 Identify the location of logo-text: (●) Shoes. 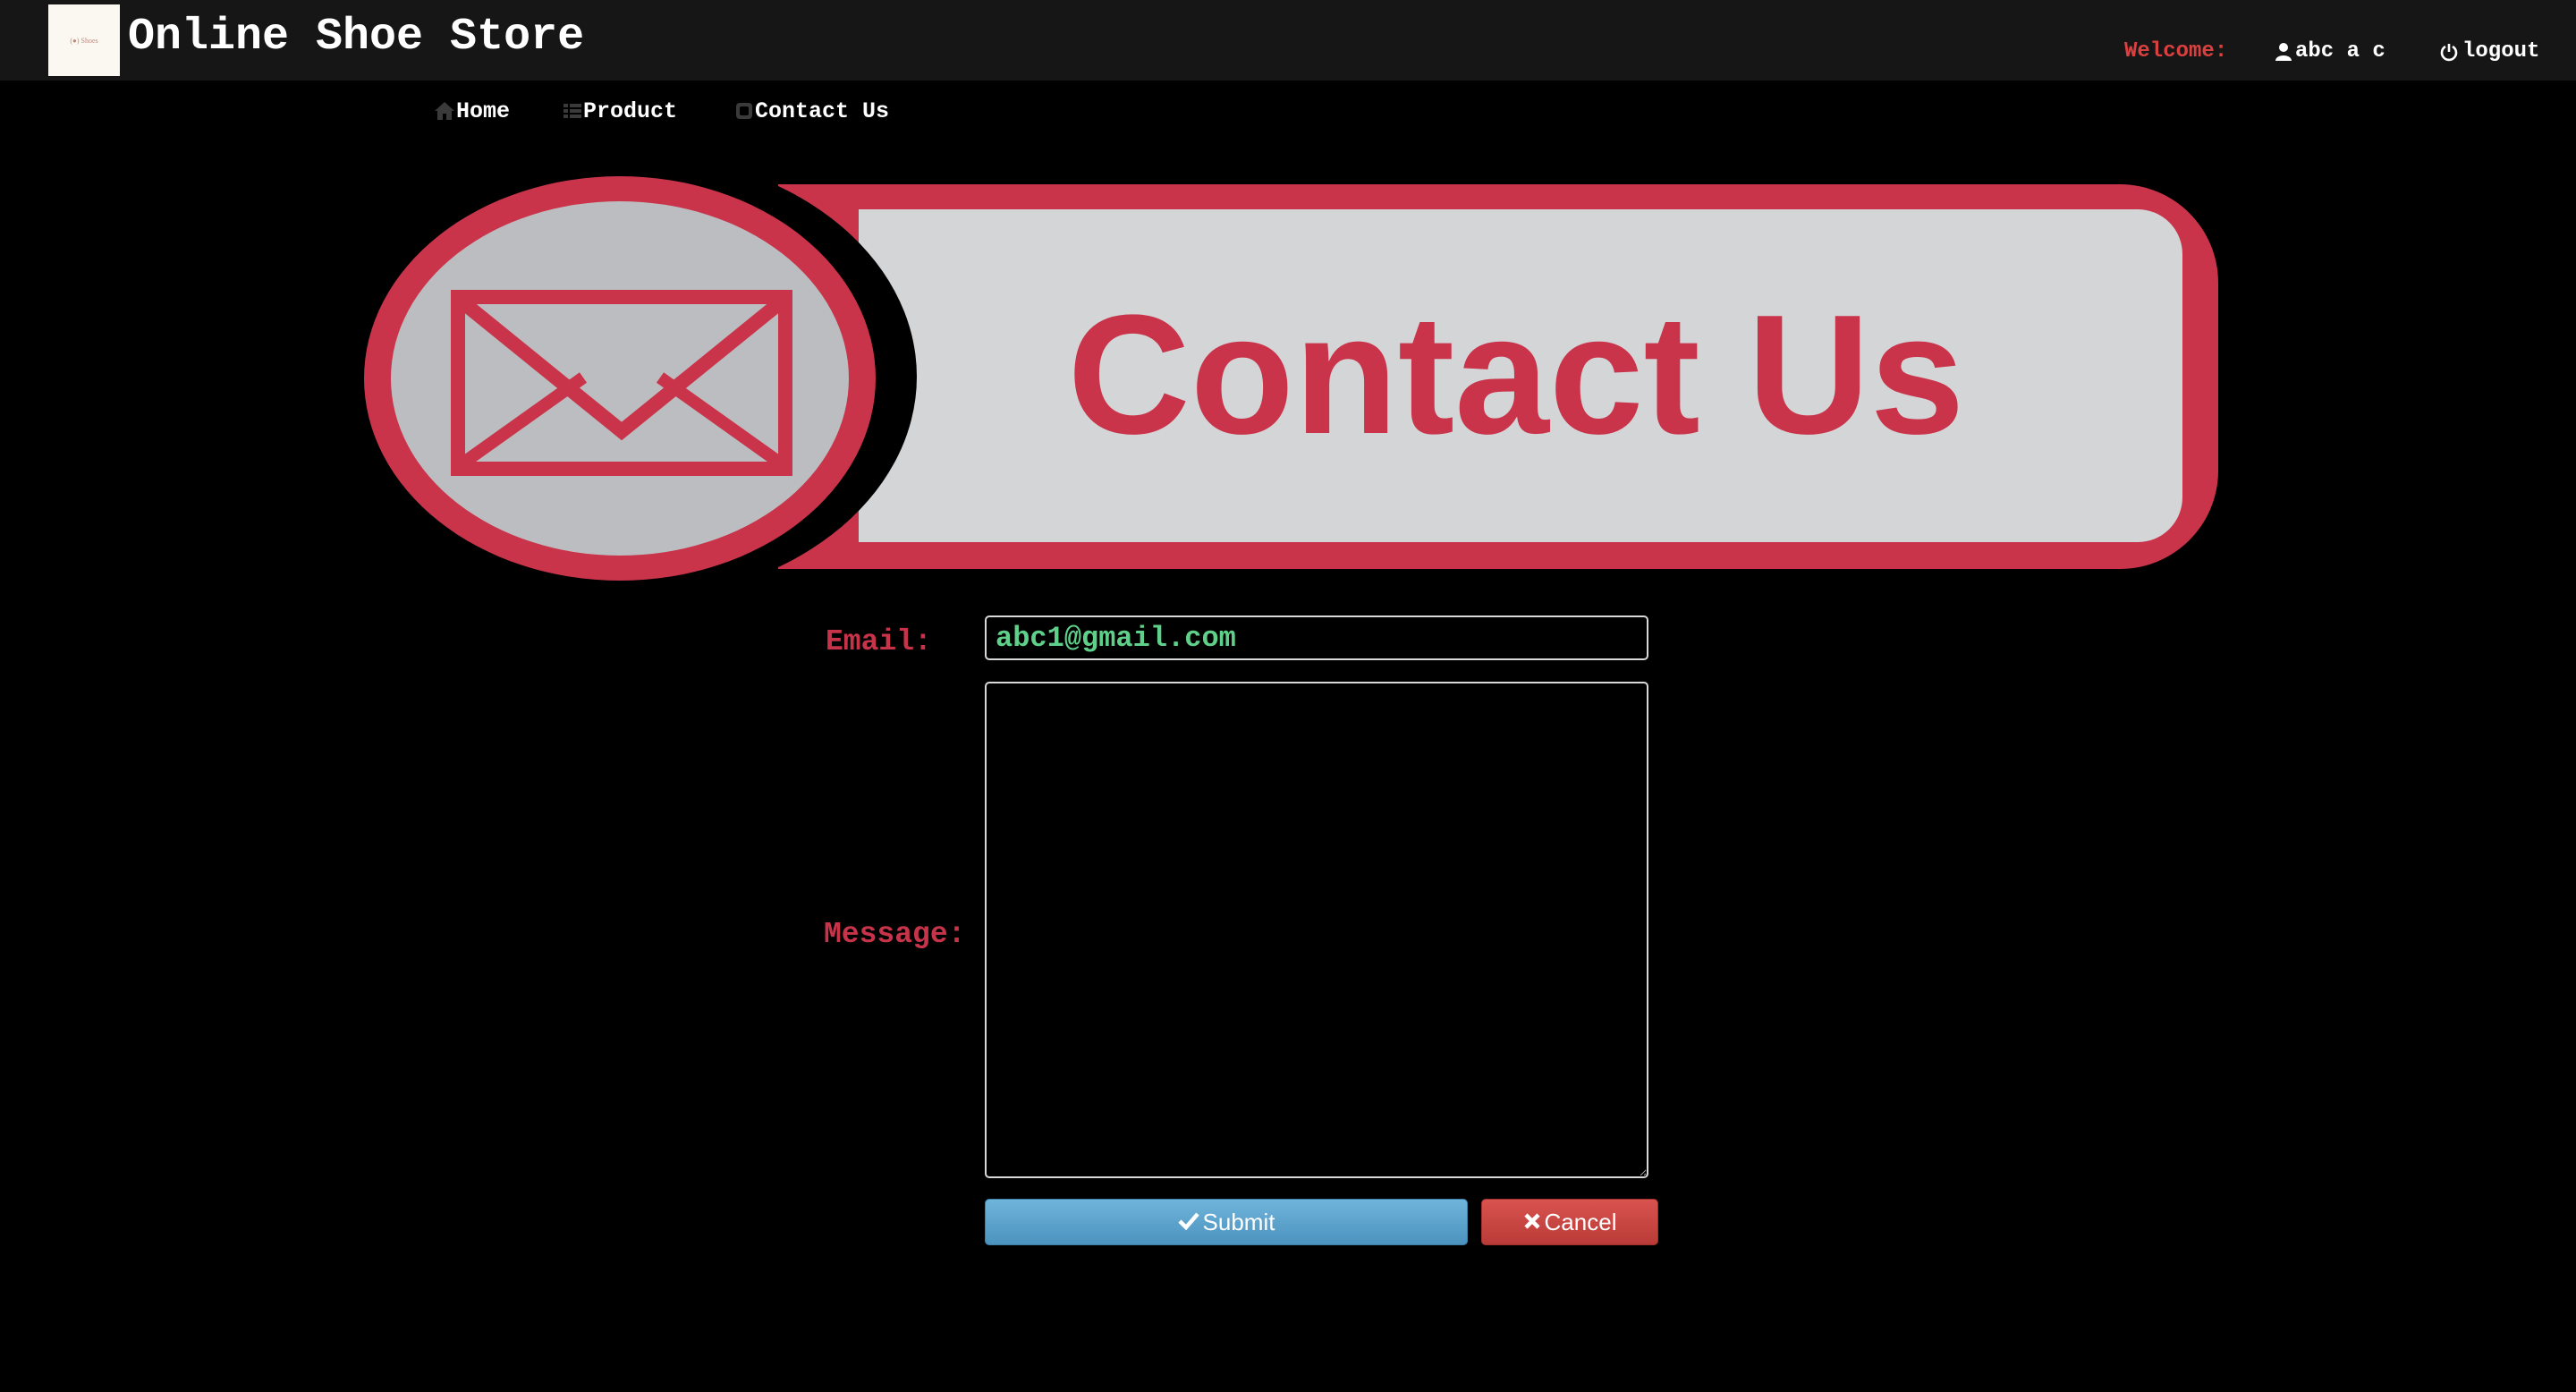
(84, 40).